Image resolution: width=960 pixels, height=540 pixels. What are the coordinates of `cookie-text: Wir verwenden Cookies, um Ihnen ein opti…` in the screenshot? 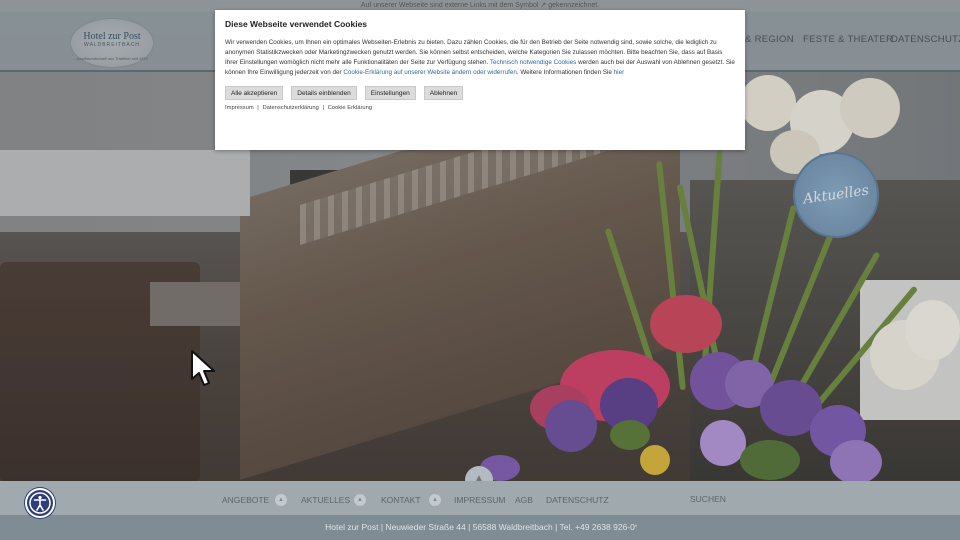 It's located at (480, 58).